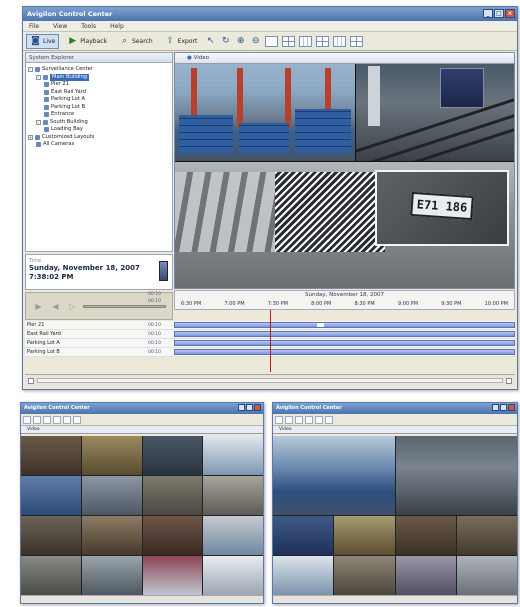  Describe the element at coordinates (72, 306) in the screenshot. I see `step-icon: ▷` at that location.